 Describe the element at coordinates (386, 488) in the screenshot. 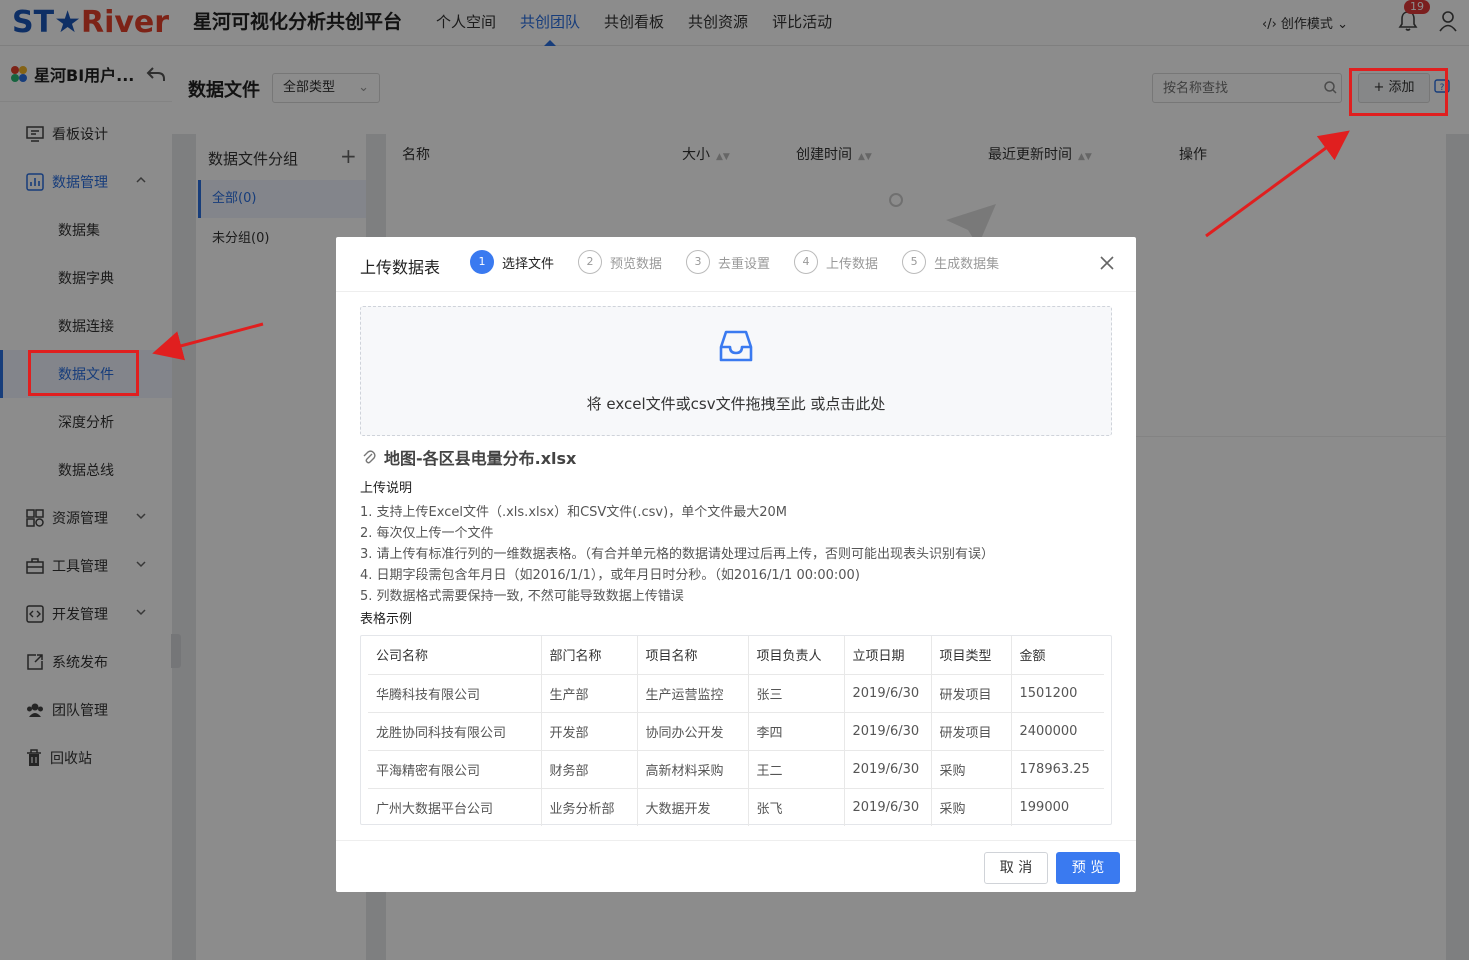

I see `upload-instructions-title: 上传说明` at that location.